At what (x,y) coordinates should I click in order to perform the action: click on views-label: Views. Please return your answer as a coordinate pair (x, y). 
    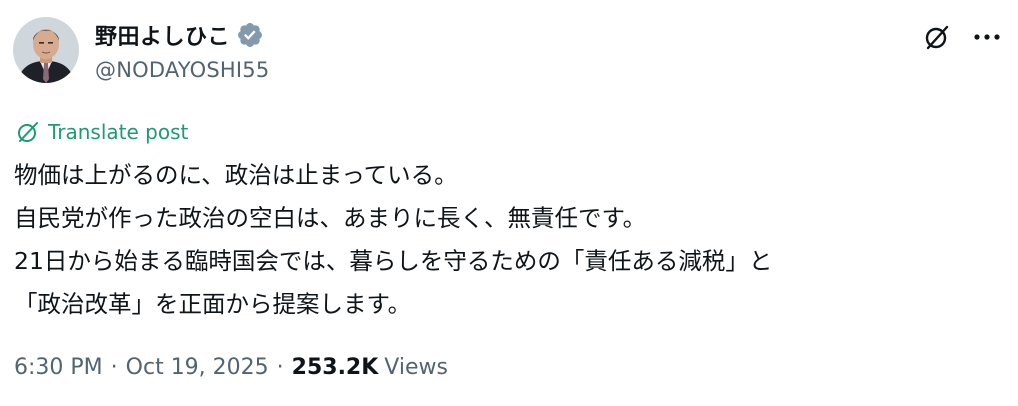
    Looking at the image, I should click on (416, 367).